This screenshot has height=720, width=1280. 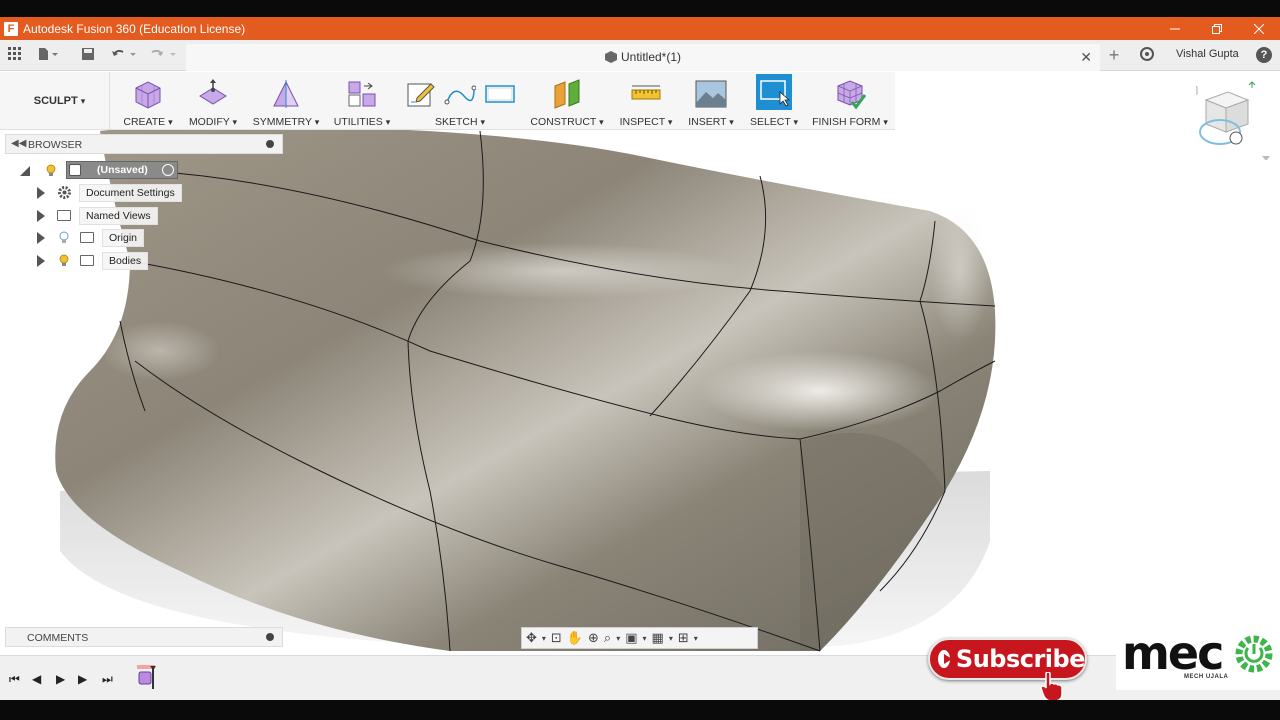 I want to click on symmetry-menu: SYMMETRY ▾, so click(x=286, y=101).